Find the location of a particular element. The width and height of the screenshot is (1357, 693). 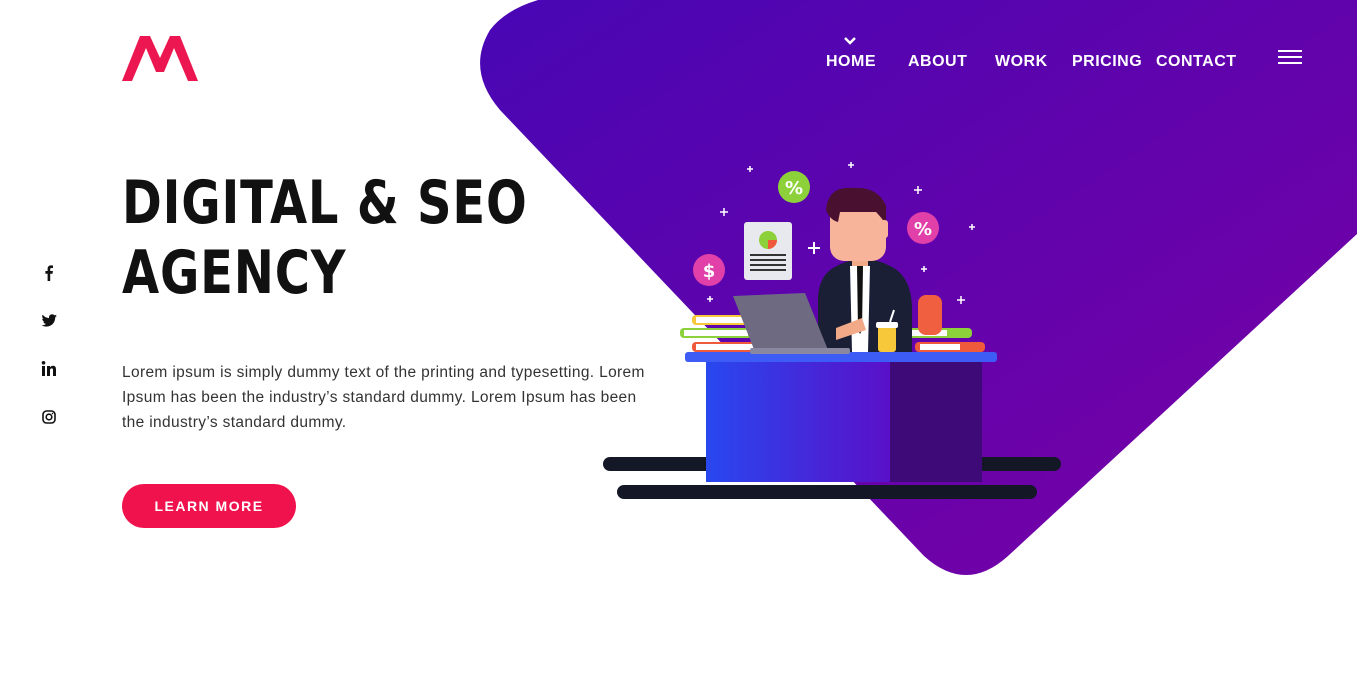

desk is located at coordinates (841, 417).